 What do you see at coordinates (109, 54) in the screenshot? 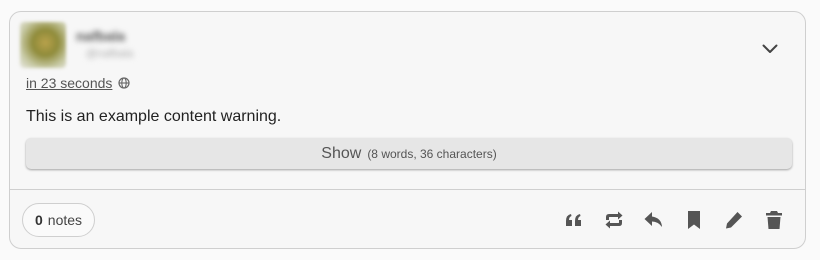
I see `author-handle: @nafbala` at bounding box center [109, 54].